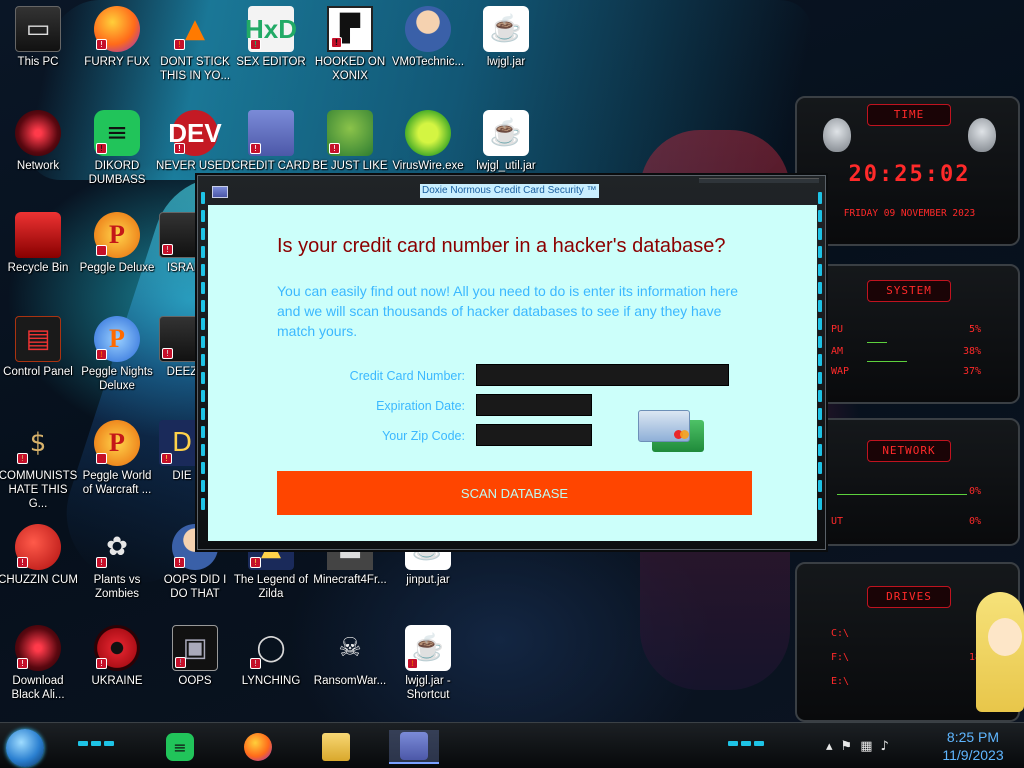 This screenshot has width=1024, height=768. Describe the element at coordinates (38, 648) in the screenshot. I see `network-icon: !` at that location.